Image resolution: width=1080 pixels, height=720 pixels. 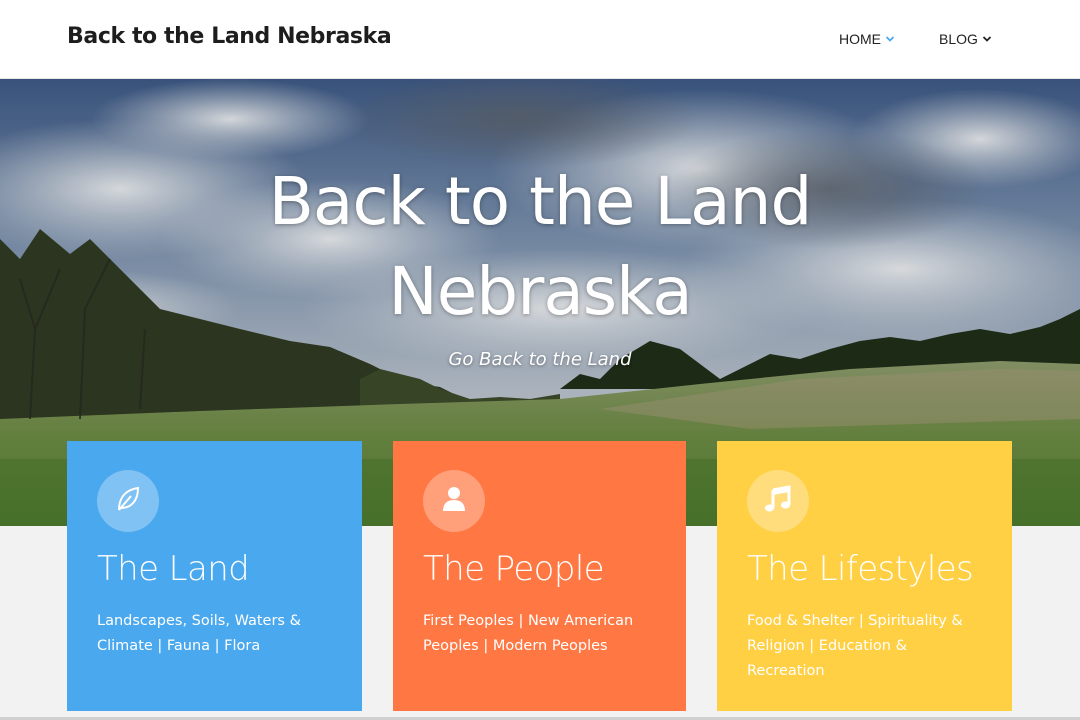 What do you see at coordinates (229, 36) in the screenshot?
I see `site-title: Back to the Land Nebraska` at bounding box center [229, 36].